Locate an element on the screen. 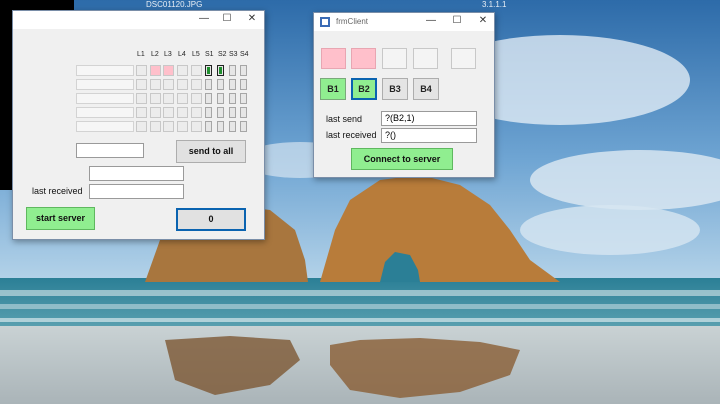  last-send-field: ?(B2,1) is located at coordinates (429, 118).